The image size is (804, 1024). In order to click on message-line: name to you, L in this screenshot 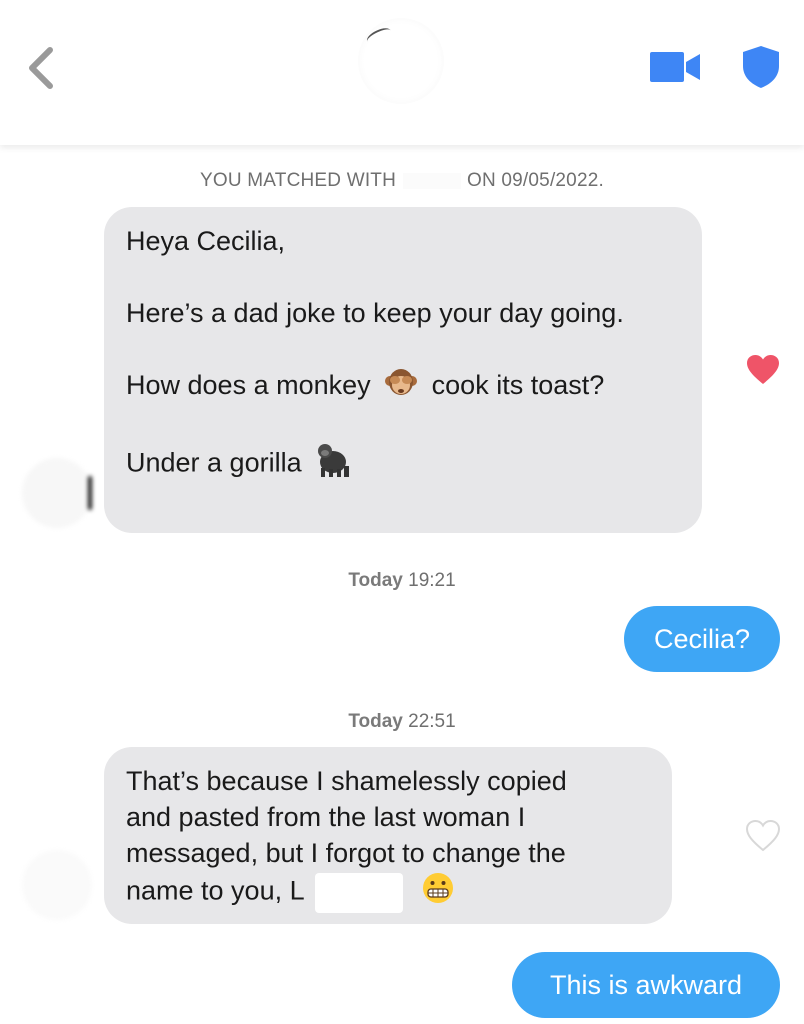, I will do `click(388, 892)`.